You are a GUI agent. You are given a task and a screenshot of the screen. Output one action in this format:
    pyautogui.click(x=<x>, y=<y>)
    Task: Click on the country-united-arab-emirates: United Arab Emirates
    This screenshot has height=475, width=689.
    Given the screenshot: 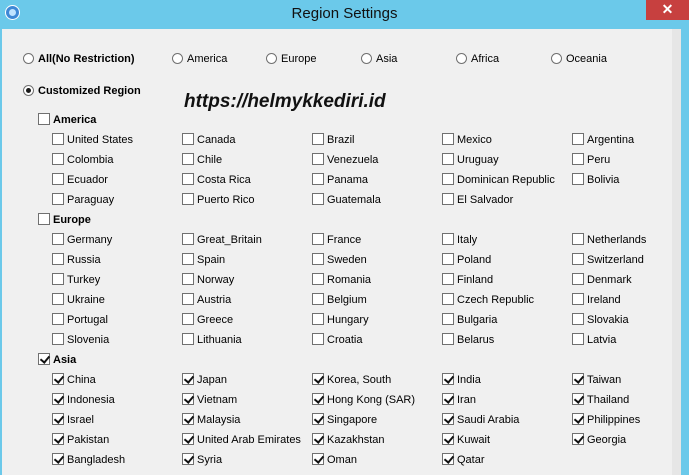 What is the action you would take?
    pyautogui.click(x=241, y=440)
    